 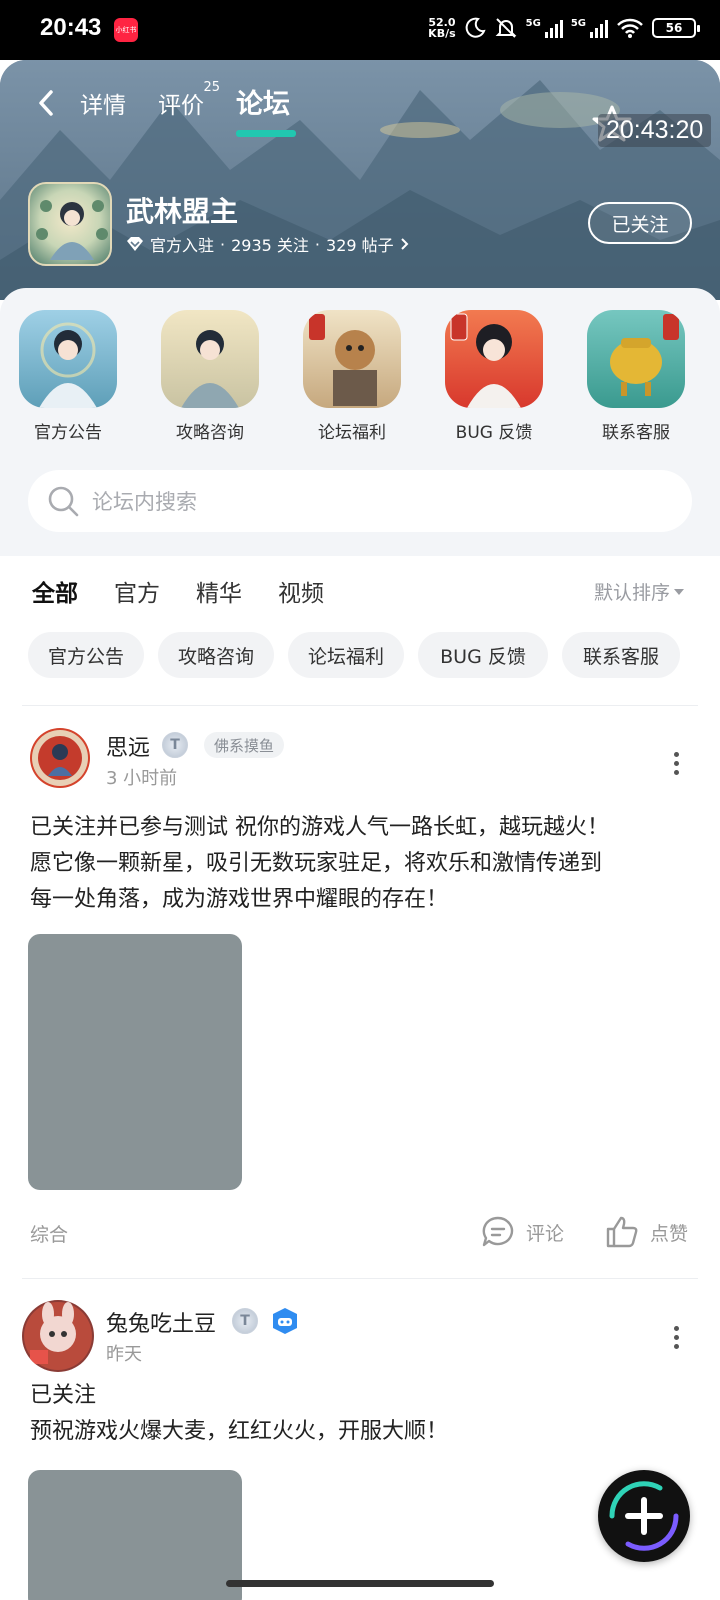 I want to click on category-label: 攻略咨询, so click(x=210, y=433).